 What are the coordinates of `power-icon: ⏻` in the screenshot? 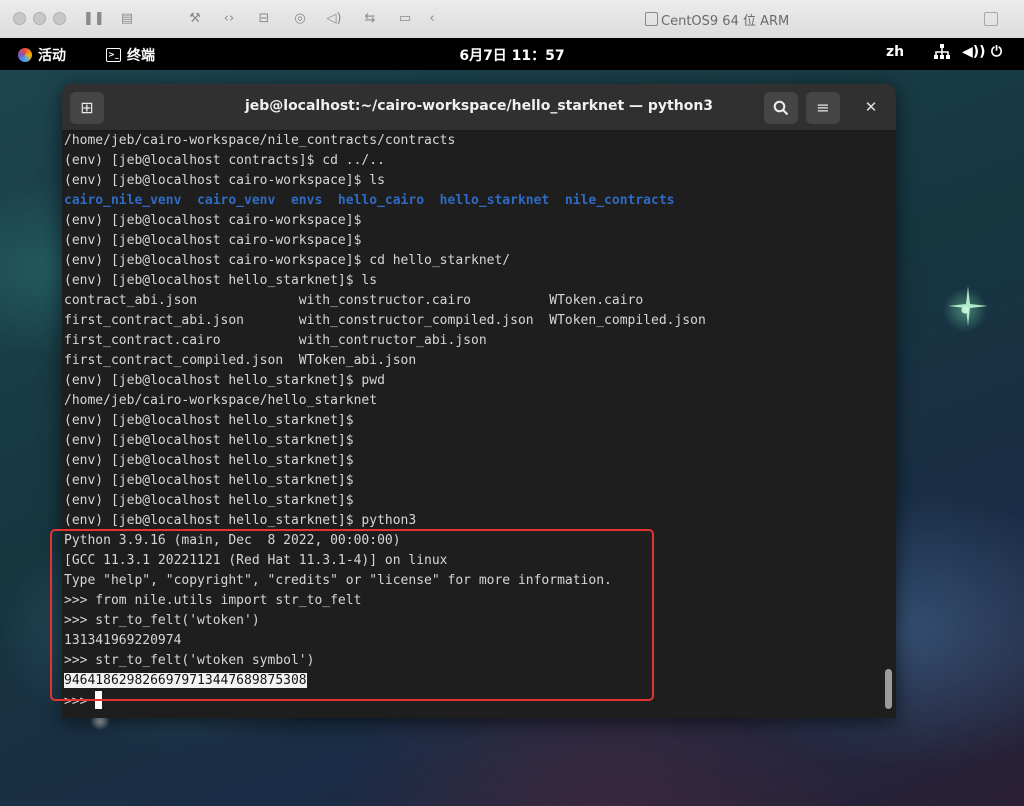 It's located at (996, 52).